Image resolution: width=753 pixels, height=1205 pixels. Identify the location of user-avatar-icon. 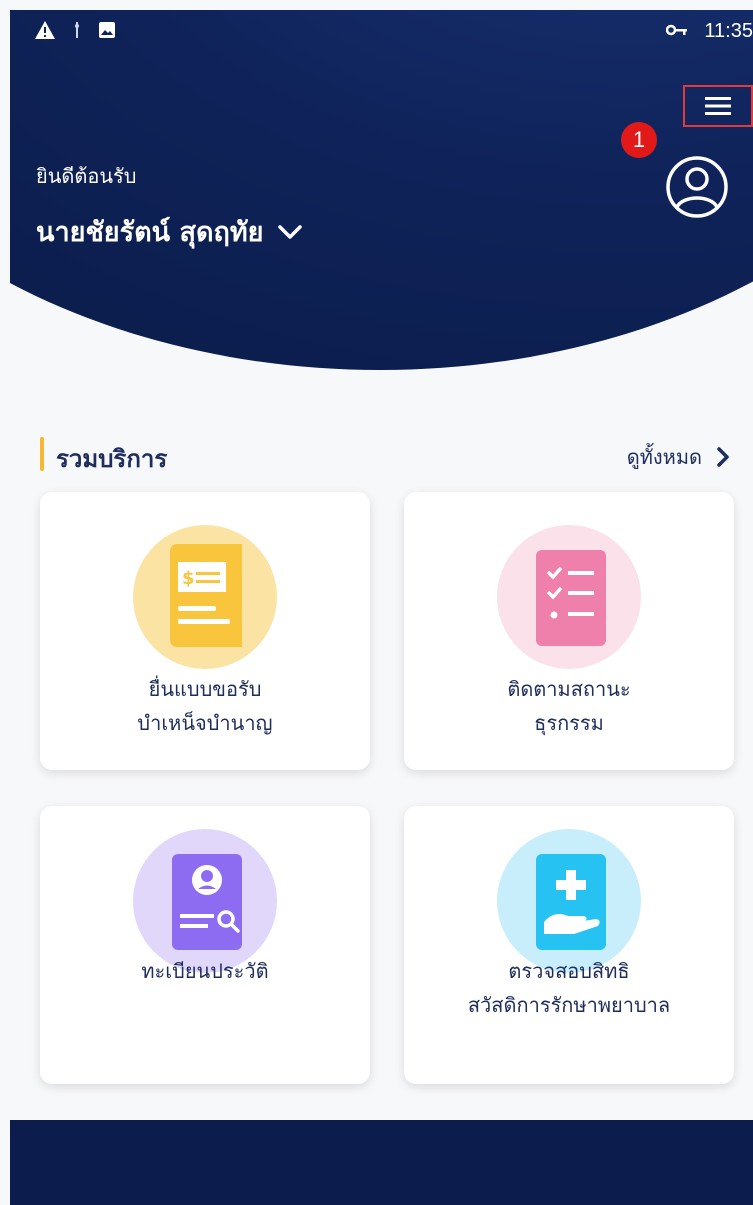
(697, 187).